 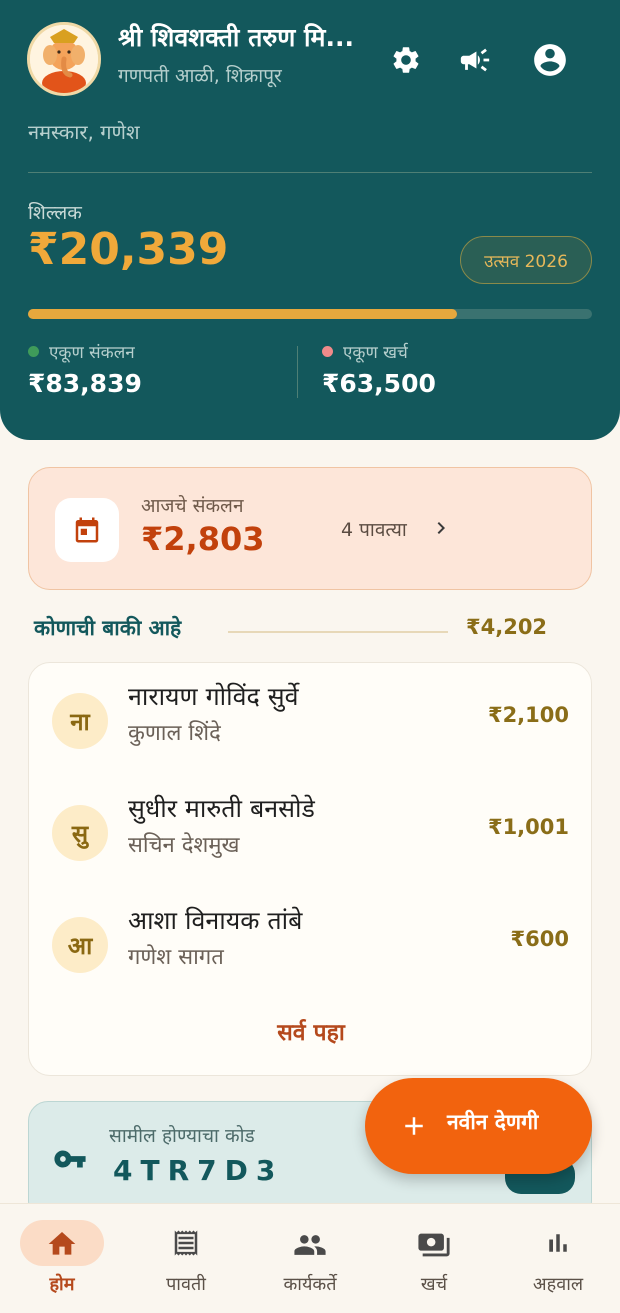 I want to click on collector-name: गणेश सागत, so click(x=176, y=957).